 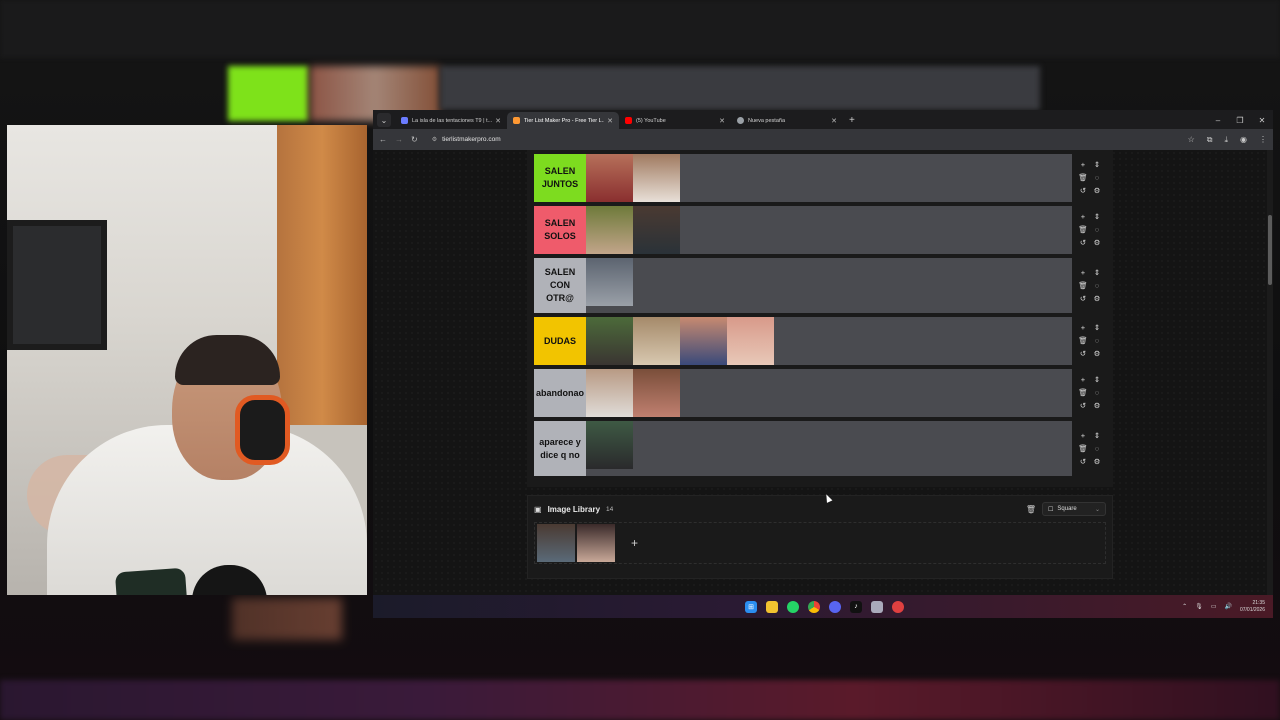 I want to click on close-window-icon: ✕, so click(x=1262, y=120).